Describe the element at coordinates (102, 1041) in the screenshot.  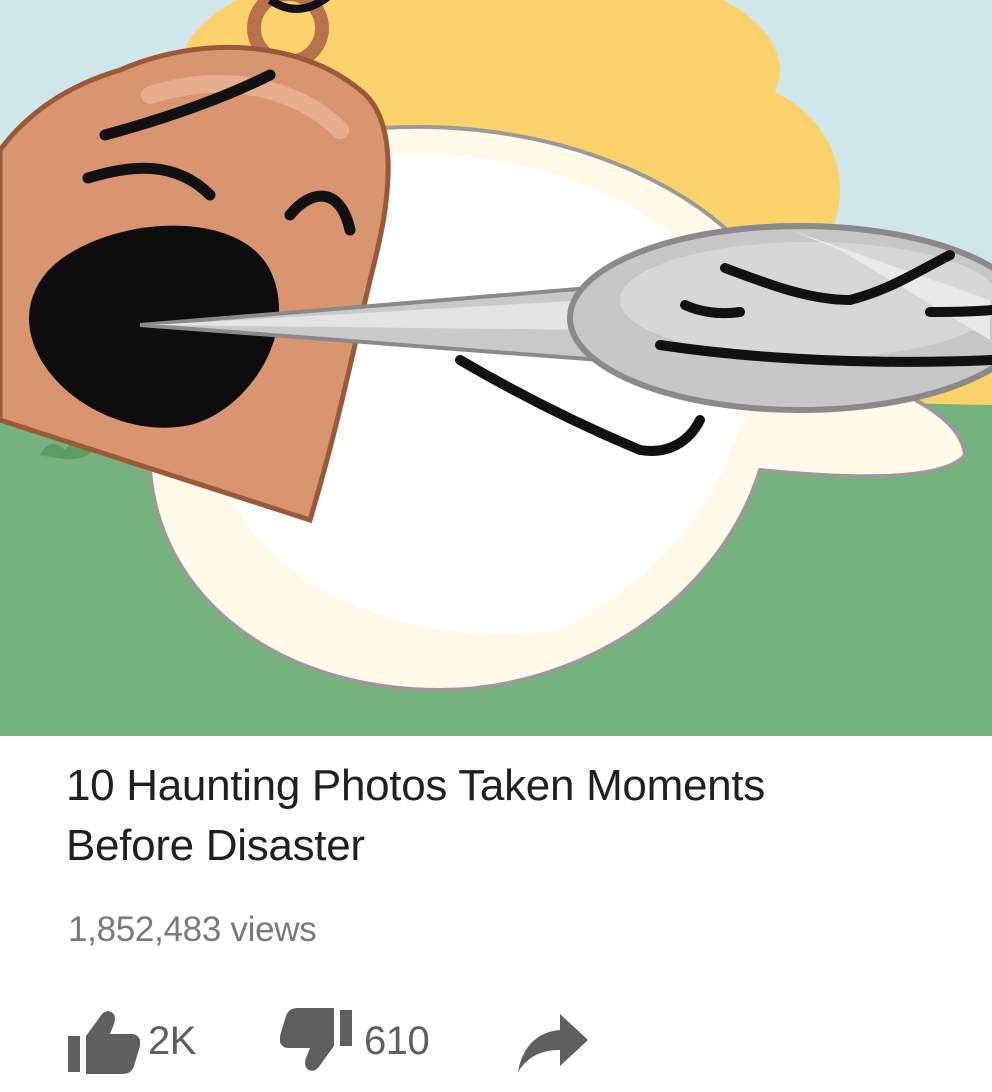
I see `thumbs-up-icon` at that location.